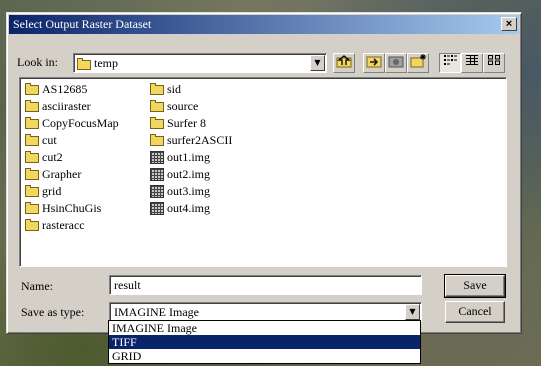  What do you see at coordinates (72, 191) in the screenshot?
I see `list-item: grid` at bounding box center [72, 191].